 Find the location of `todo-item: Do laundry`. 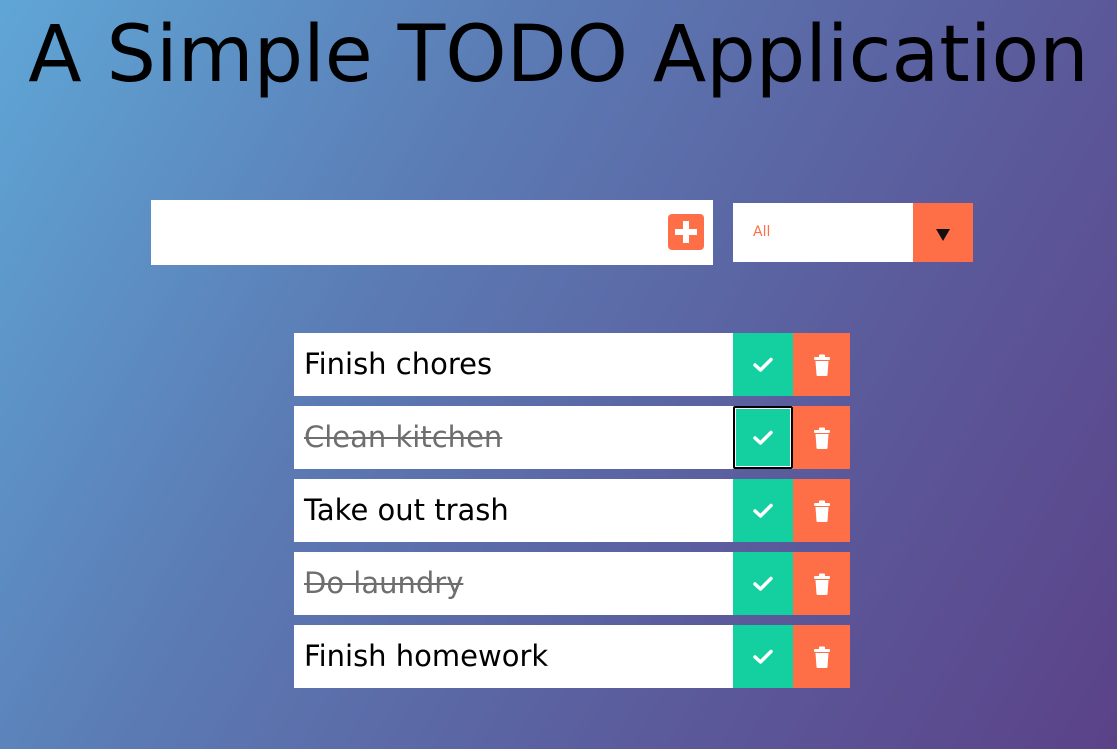

todo-item: Do laundry is located at coordinates (572, 583).